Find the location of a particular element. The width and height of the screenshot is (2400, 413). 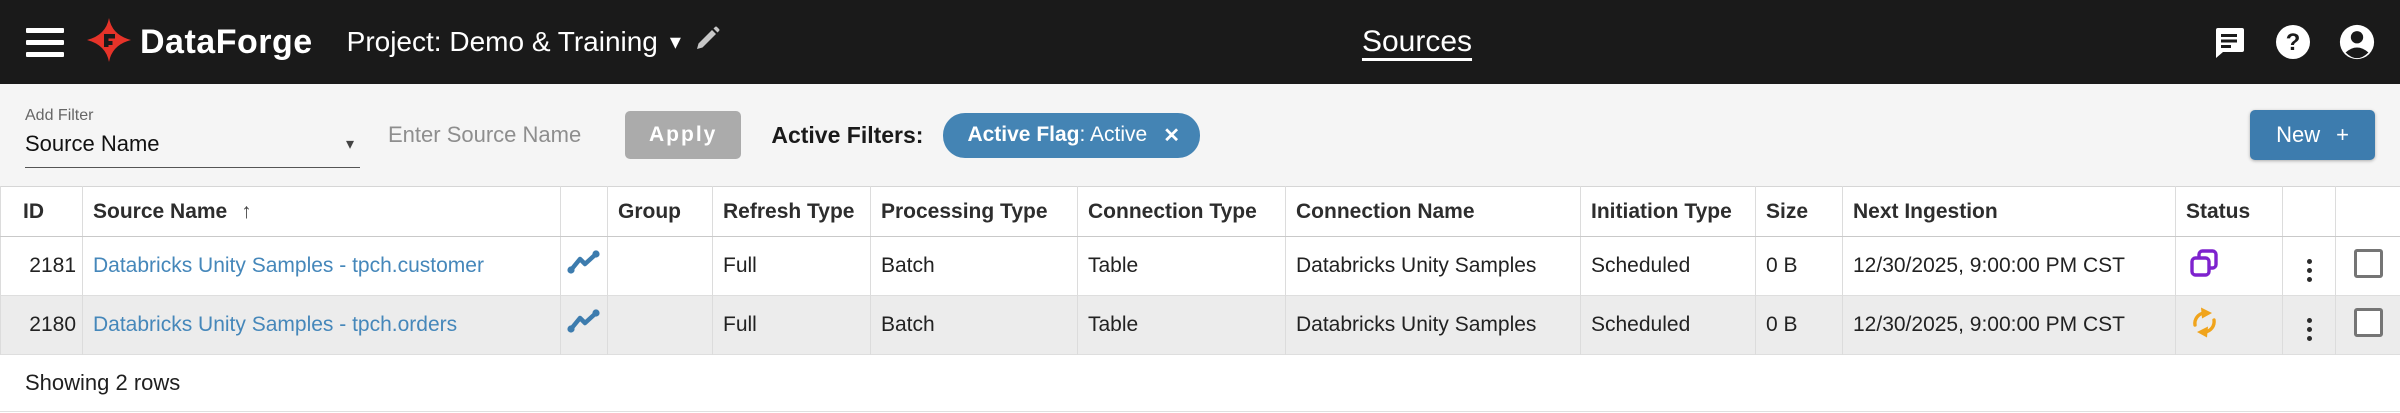

status-queued-layers-icon is located at coordinates (2229, 266).